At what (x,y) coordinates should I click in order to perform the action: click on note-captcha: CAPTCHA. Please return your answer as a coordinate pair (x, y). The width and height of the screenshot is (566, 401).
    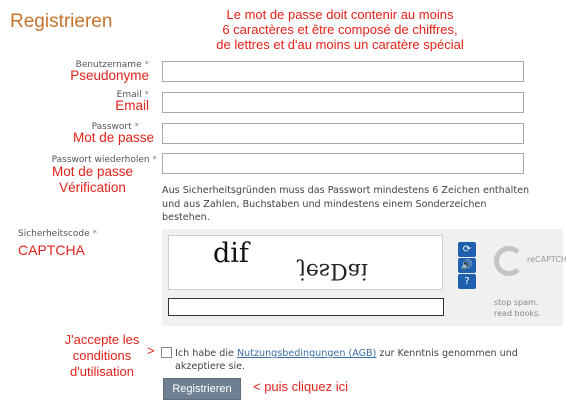
    Looking at the image, I should click on (51, 250).